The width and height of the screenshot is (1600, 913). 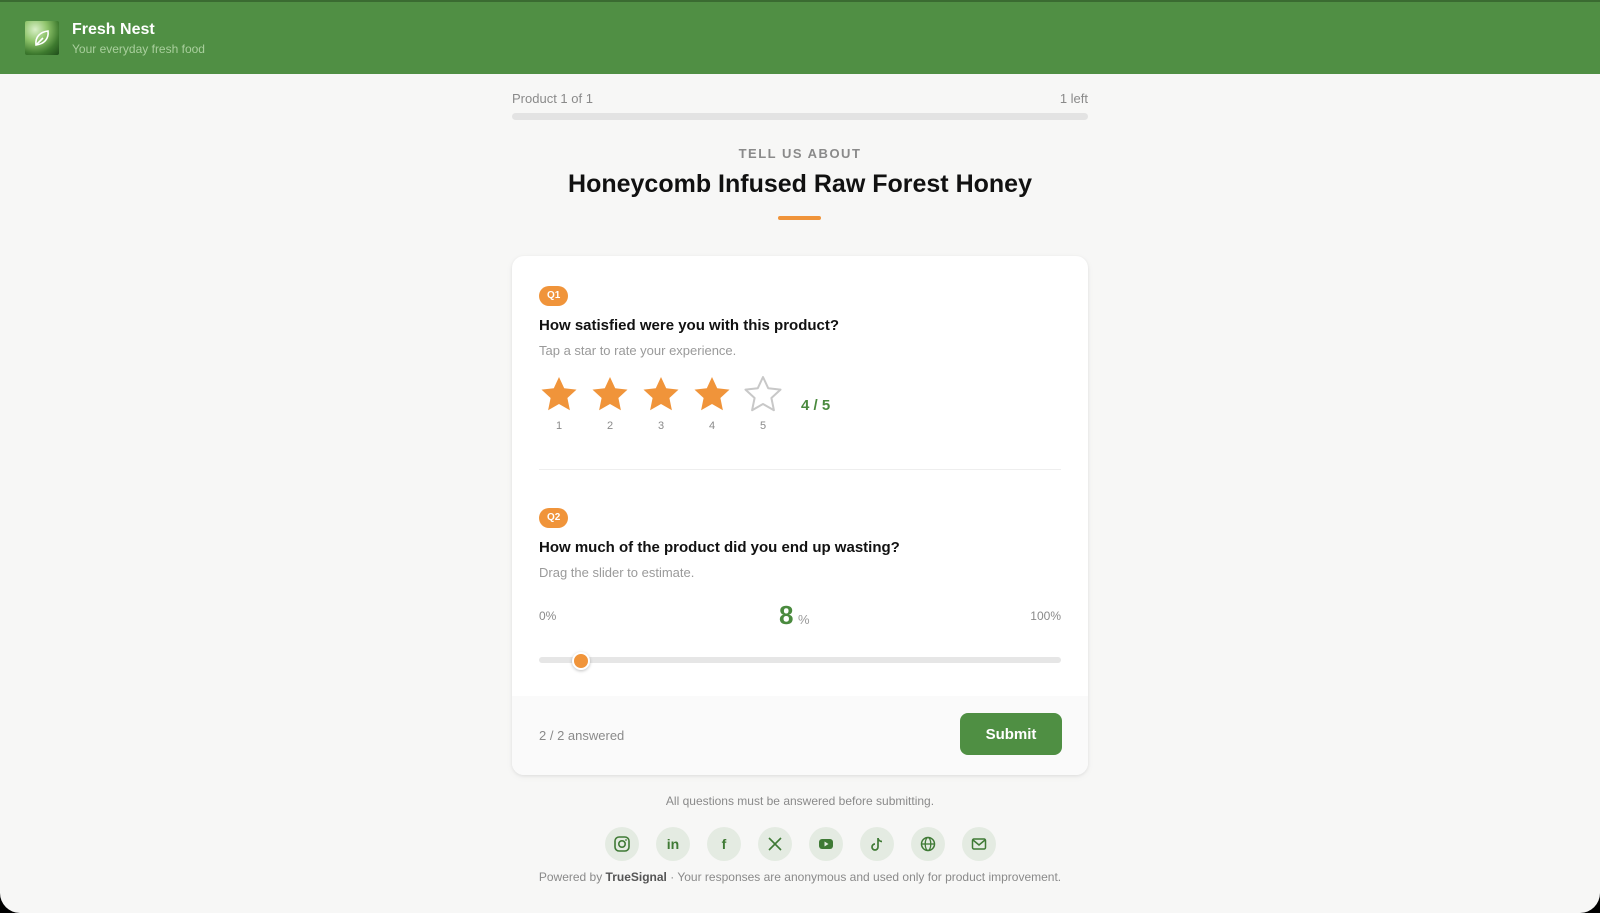 I want to click on star-2-icon, so click(x=610, y=395).